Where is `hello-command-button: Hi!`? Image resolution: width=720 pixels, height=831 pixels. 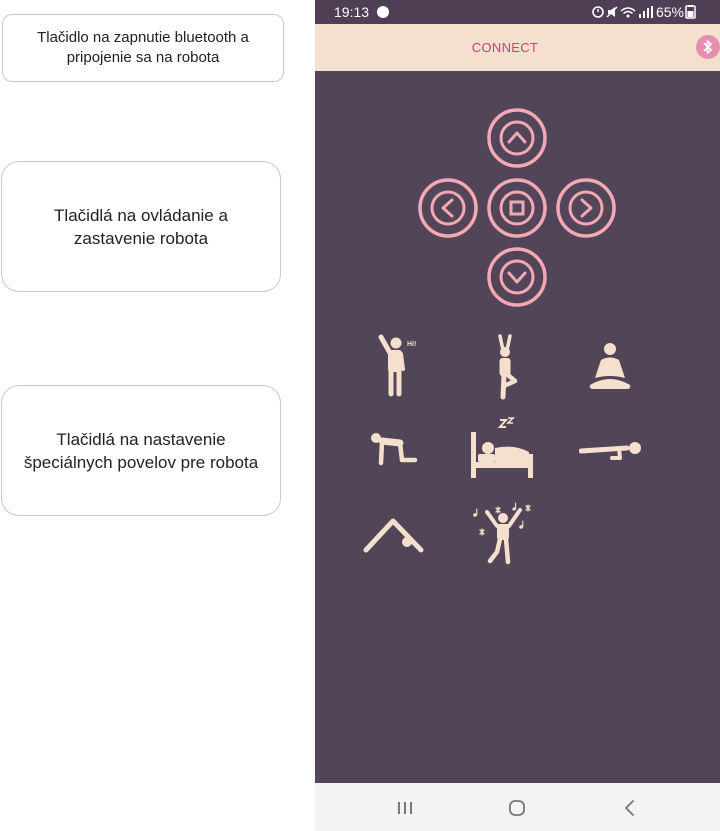 hello-command-button: Hi! is located at coordinates (397, 366).